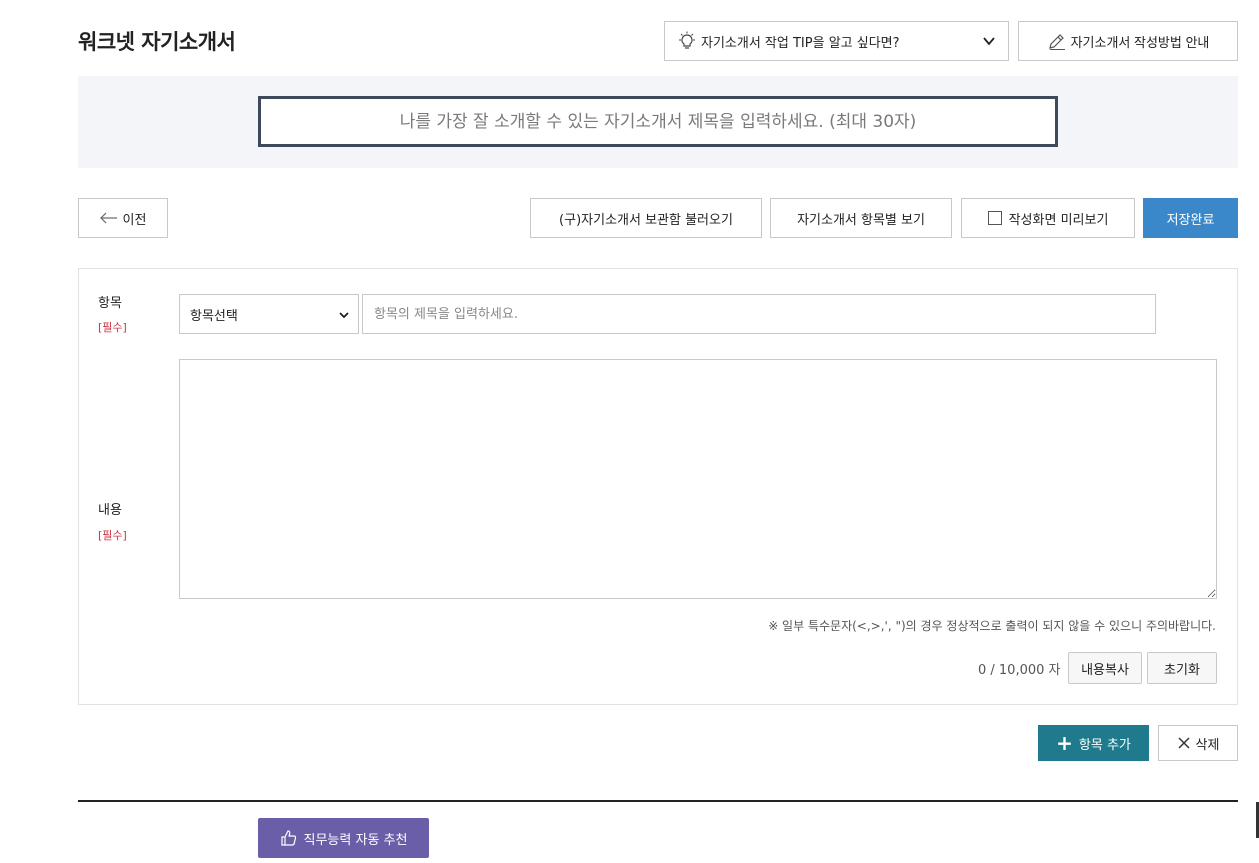 The height and width of the screenshot is (863, 1259). Describe the element at coordinates (157, 42) in the screenshot. I see `page-title: 워크넷 자기소개서` at that location.